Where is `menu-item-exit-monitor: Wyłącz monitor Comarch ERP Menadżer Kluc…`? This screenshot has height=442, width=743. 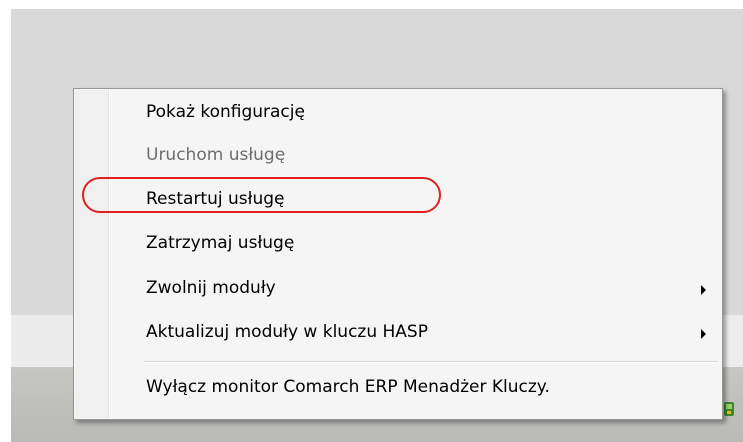 menu-item-exit-monitor: Wyłącz monitor Comarch ERP Menadżer Kluc… is located at coordinates (398, 388).